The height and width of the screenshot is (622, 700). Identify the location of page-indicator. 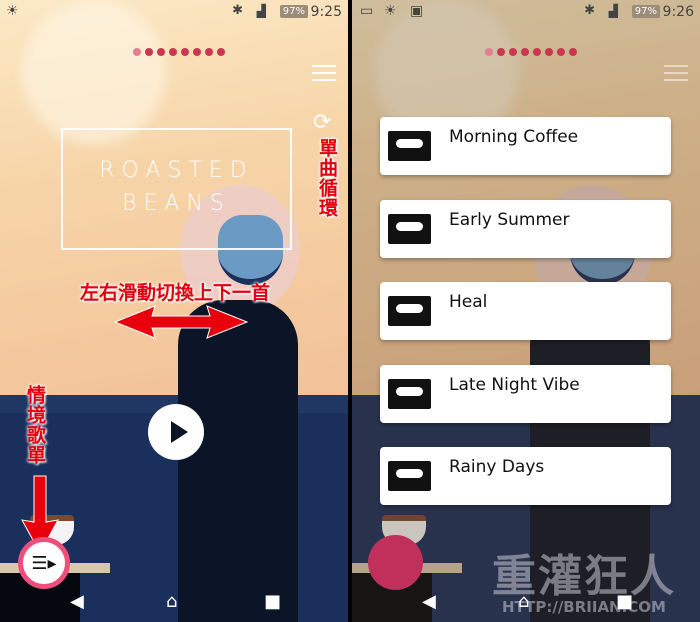
(531, 52).